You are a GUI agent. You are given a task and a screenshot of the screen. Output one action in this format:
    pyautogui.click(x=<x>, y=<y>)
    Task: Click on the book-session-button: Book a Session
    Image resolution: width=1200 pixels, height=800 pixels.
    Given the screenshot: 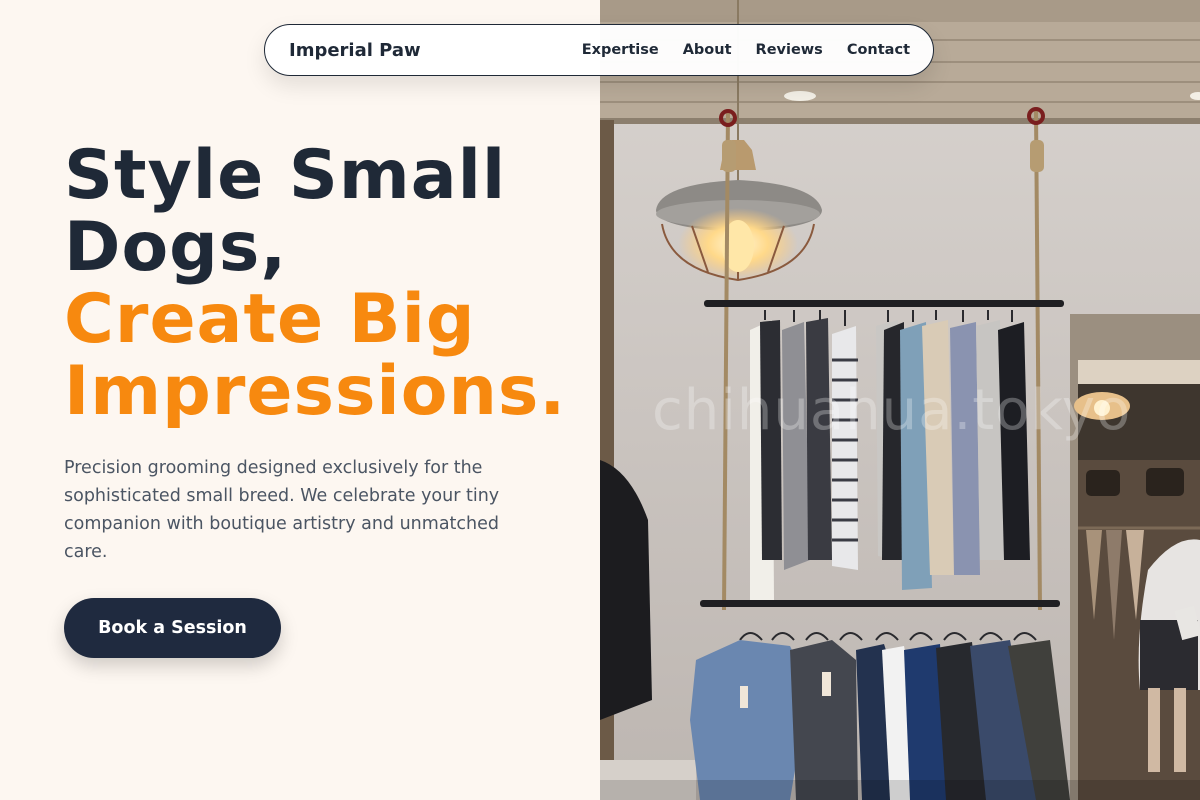 What is the action you would take?
    pyautogui.click(x=172, y=628)
    